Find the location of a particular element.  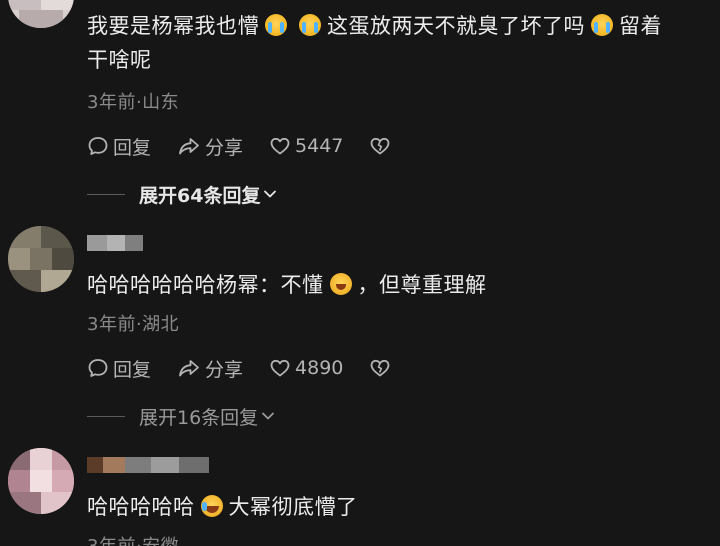

rofl-emoji-icon is located at coordinates (211, 506).